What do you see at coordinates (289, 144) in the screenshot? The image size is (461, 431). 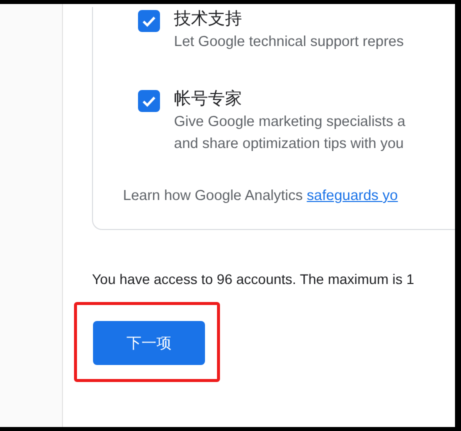 I see `option-description: and share optimization tips with you` at bounding box center [289, 144].